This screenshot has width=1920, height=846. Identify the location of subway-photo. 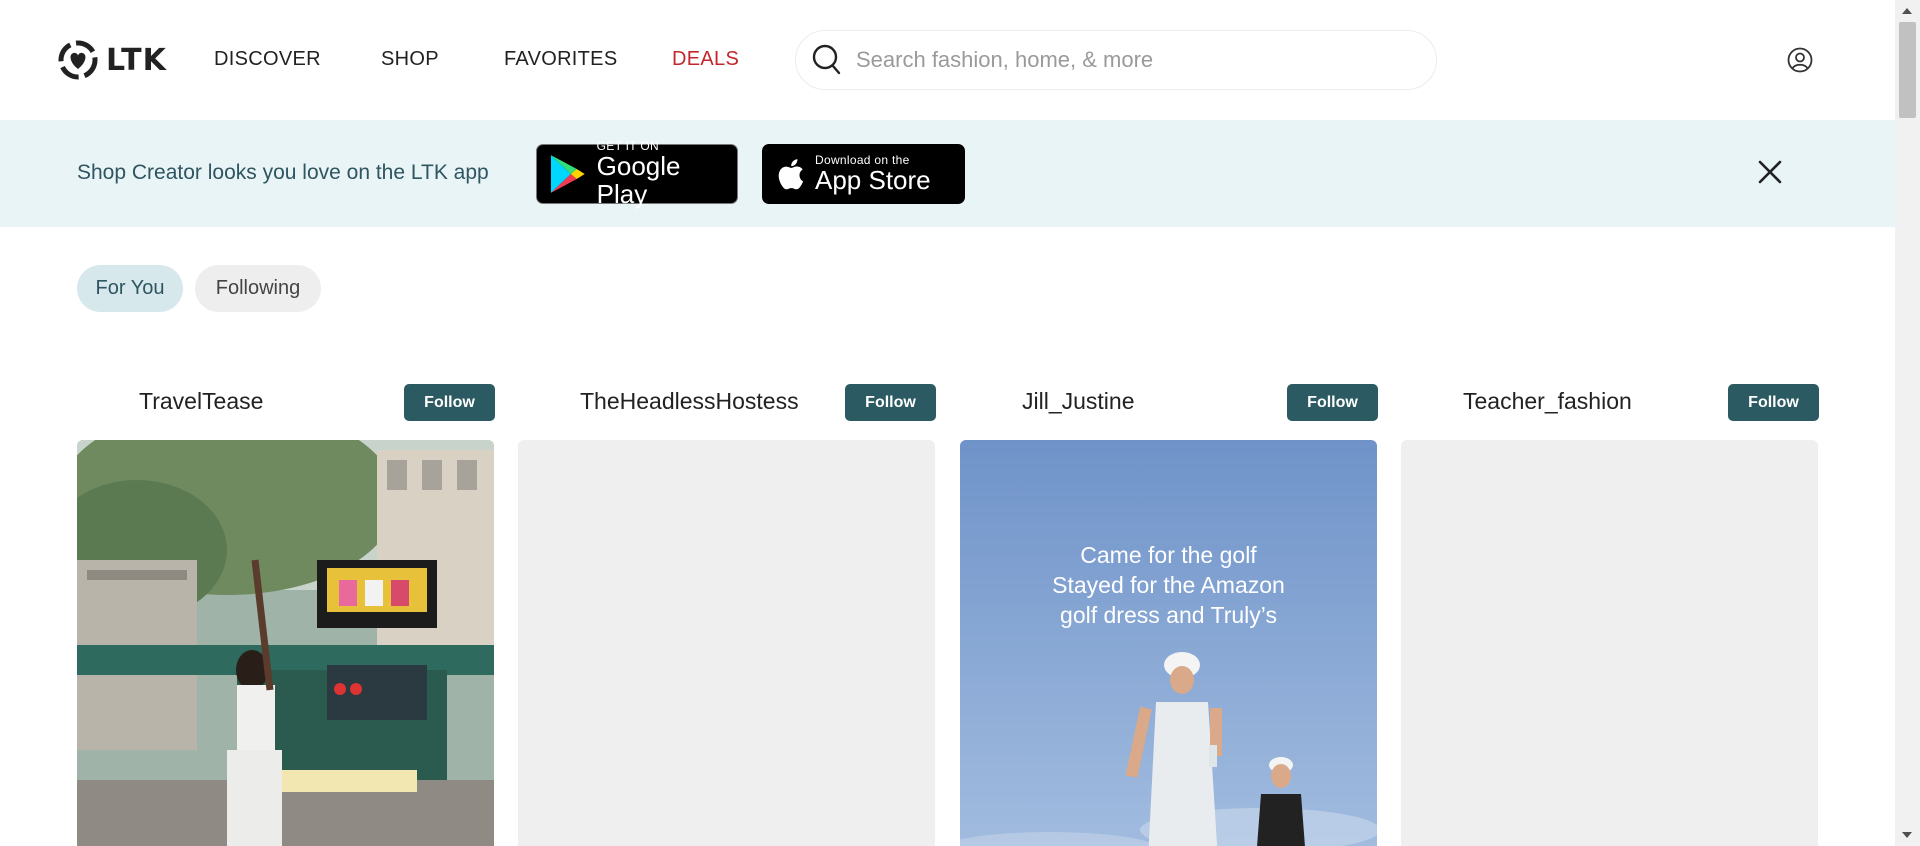
(285, 643).